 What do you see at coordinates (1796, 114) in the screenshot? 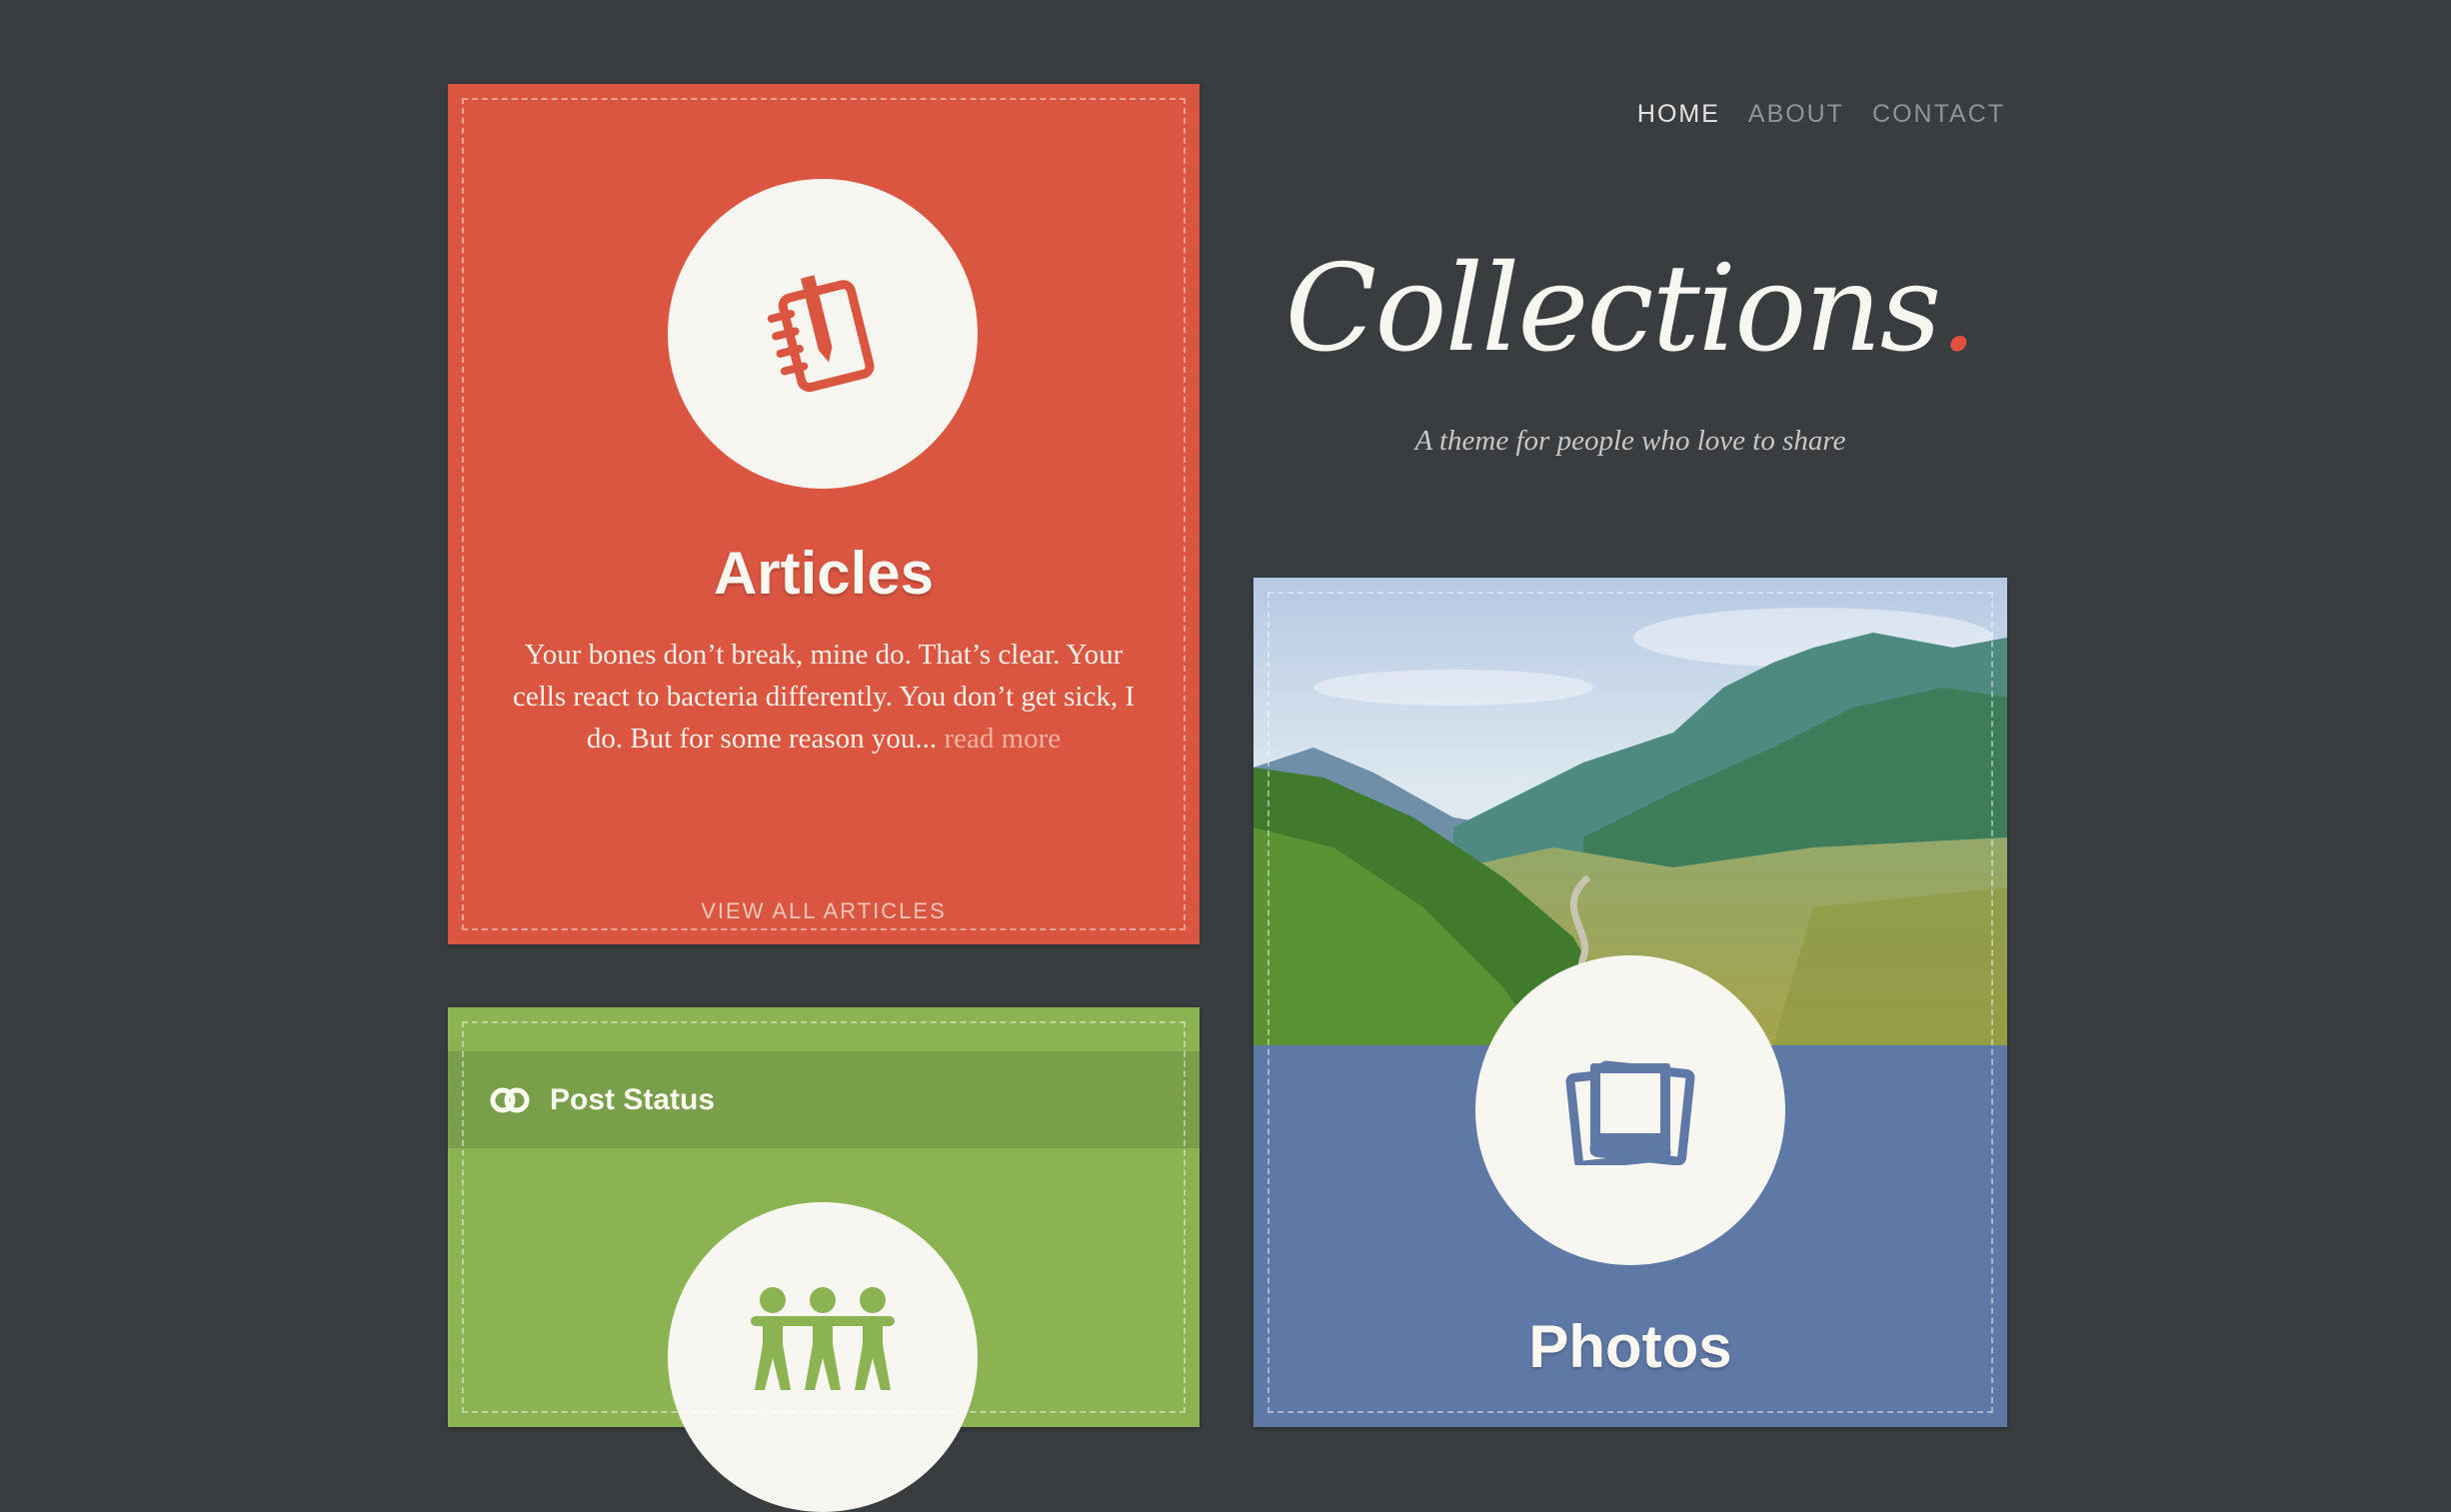
I see `nav-about-link: ABOUT` at bounding box center [1796, 114].